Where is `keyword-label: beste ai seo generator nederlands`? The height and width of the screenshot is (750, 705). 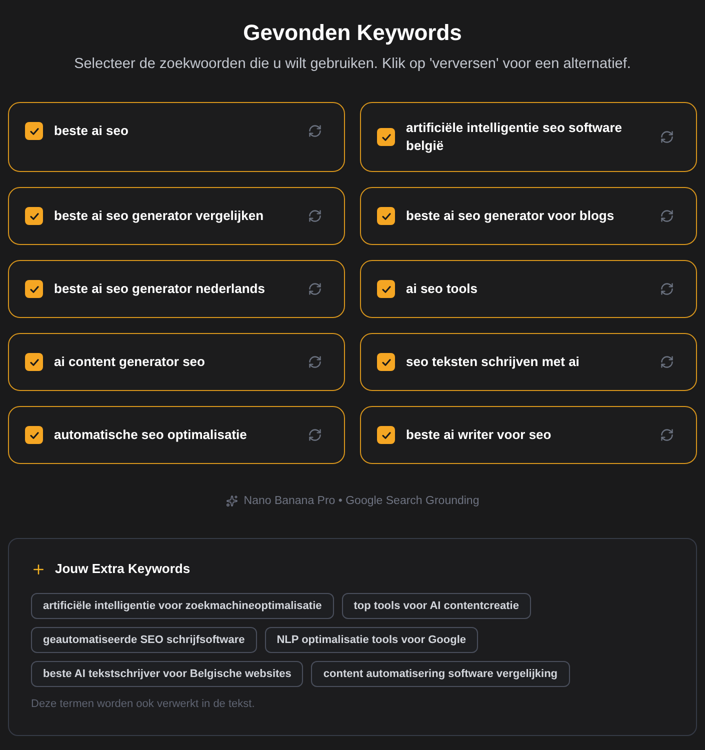
keyword-label: beste ai seo generator nederlands is located at coordinates (160, 289).